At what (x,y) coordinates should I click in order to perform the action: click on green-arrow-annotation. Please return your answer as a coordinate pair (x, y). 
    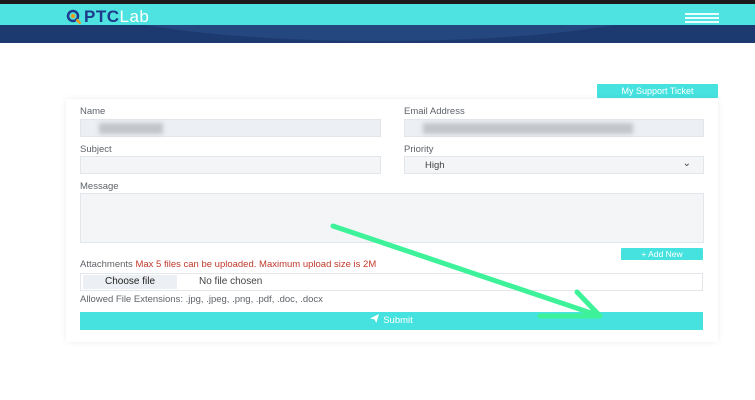
    Looking at the image, I should click on (466, 271).